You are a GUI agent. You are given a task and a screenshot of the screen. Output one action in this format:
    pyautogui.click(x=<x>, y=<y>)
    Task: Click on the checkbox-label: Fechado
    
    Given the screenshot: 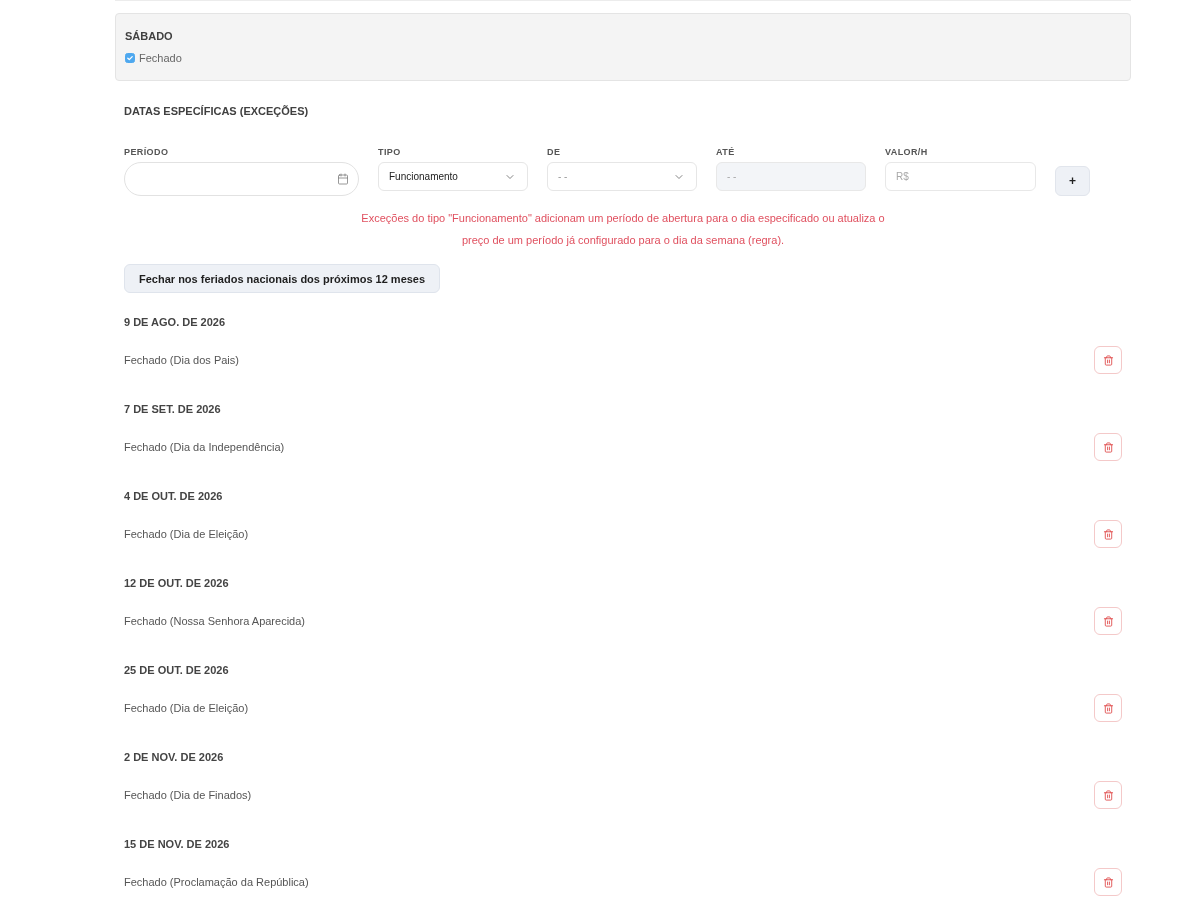 What is the action you would take?
    pyautogui.click(x=160, y=58)
    